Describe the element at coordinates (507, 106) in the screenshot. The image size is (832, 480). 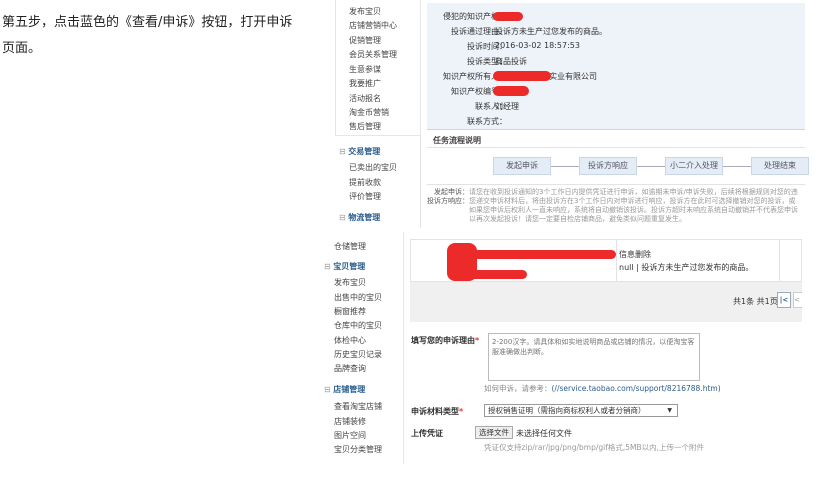
I see `contact-value: 刘经理` at that location.